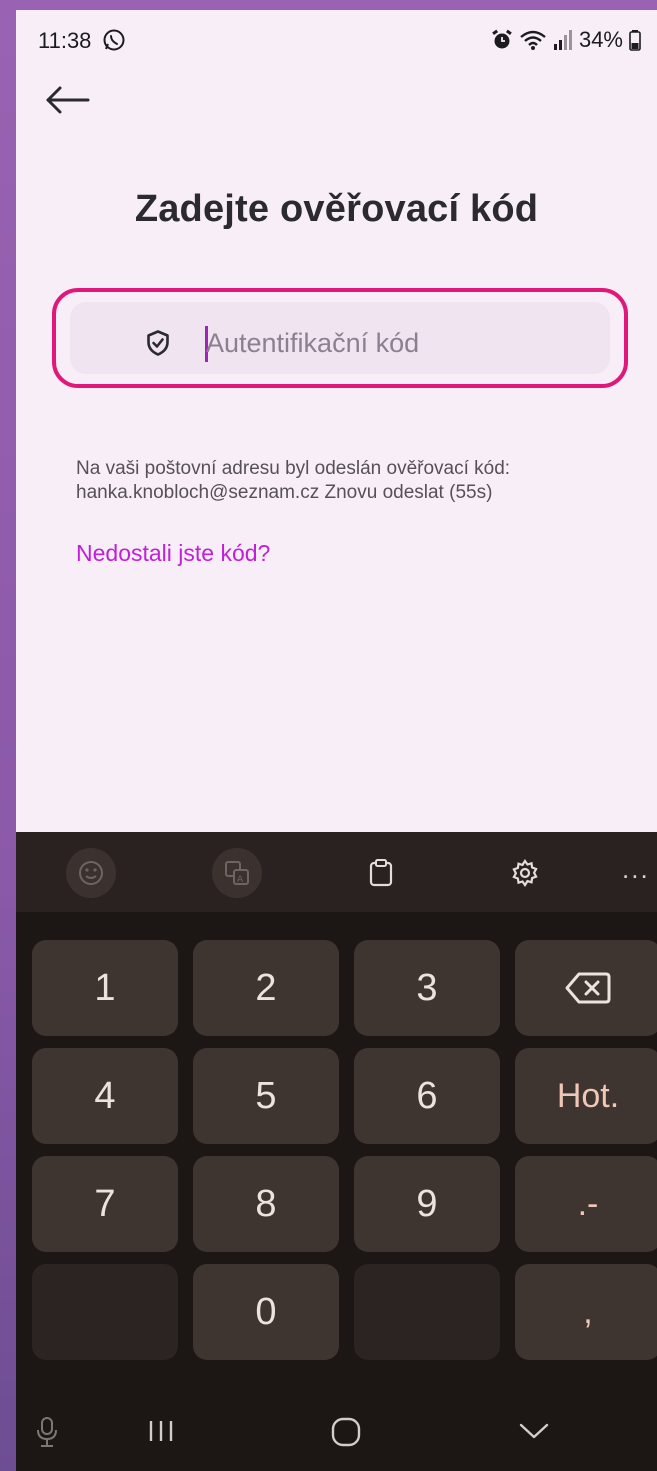 The width and height of the screenshot is (657, 1471). Describe the element at coordinates (586, 1096) in the screenshot. I see `done-key: Hot.` at that location.